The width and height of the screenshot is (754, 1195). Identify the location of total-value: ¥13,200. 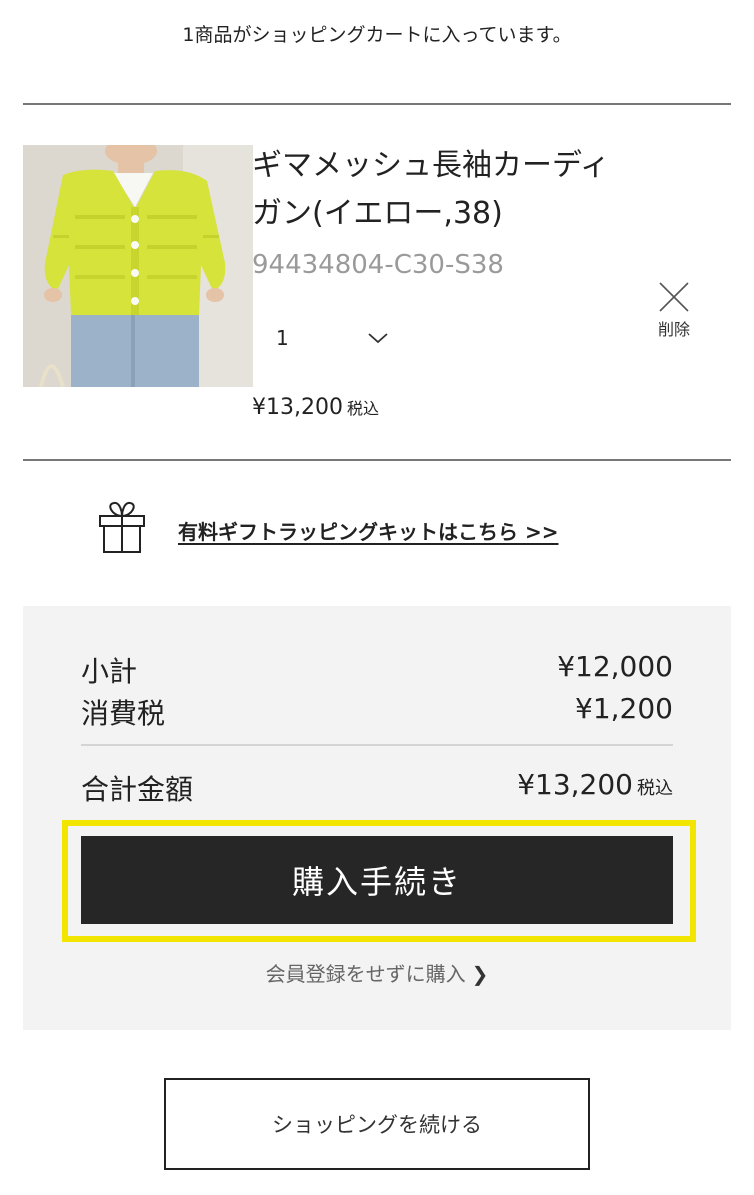
(575, 784).